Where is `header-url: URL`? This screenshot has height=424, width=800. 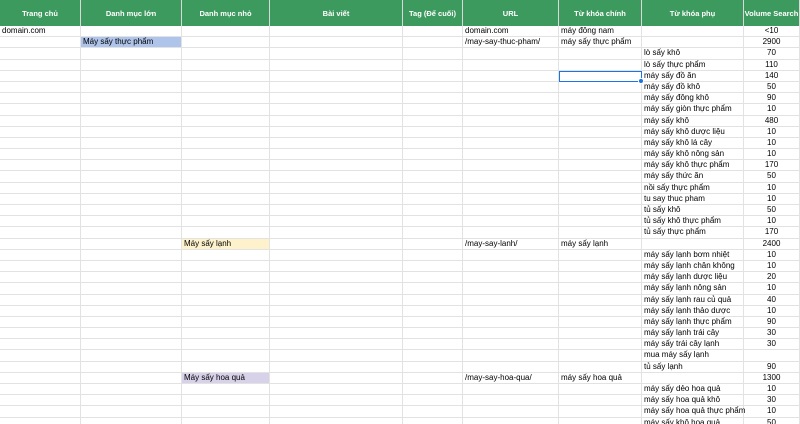 header-url: URL is located at coordinates (511, 13).